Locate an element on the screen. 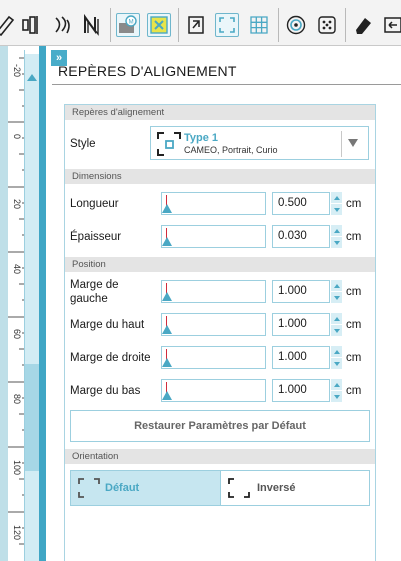 The image size is (401, 561). ruler-label: 120 is located at coordinates (17, 533).